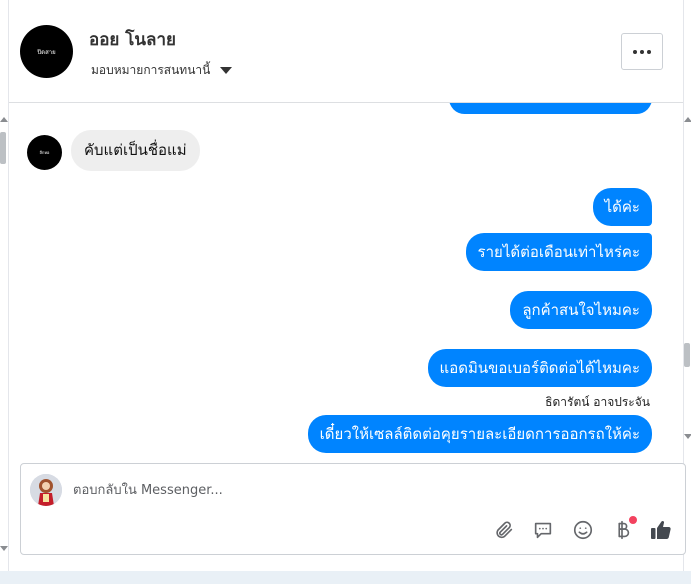 This screenshot has height=584, width=691. I want to click on agent-avatar-image, so click(46, 490).